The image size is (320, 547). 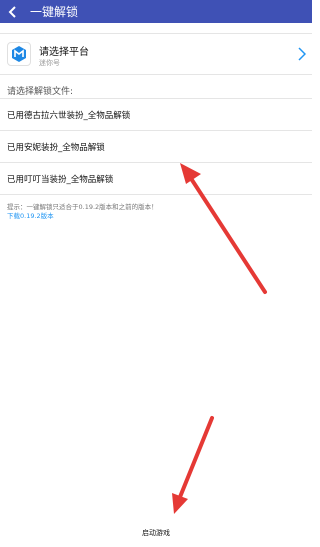 I want to click on back-arrow-icon, so click(x=13, y=12).